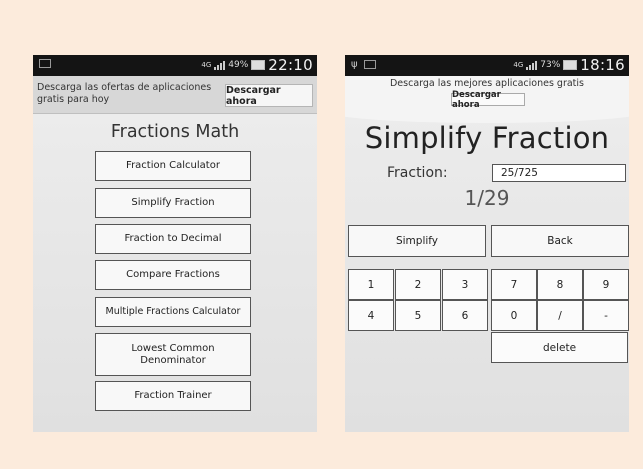  Describe the element at coordinates (487, 198) in the screenshot. I see `result-value: 1/29` at that location.